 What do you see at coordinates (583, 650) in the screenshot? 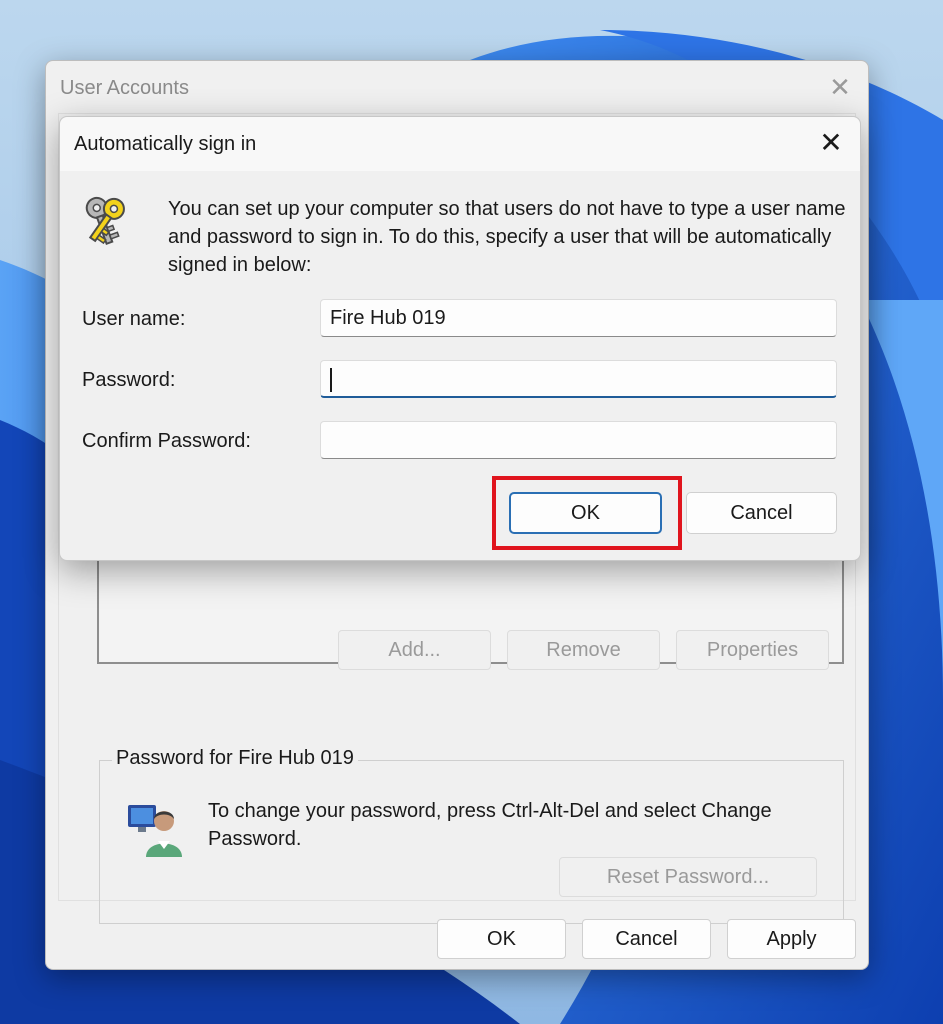
I see `remove-user-button: Remove` at bounding box center [583, 650].